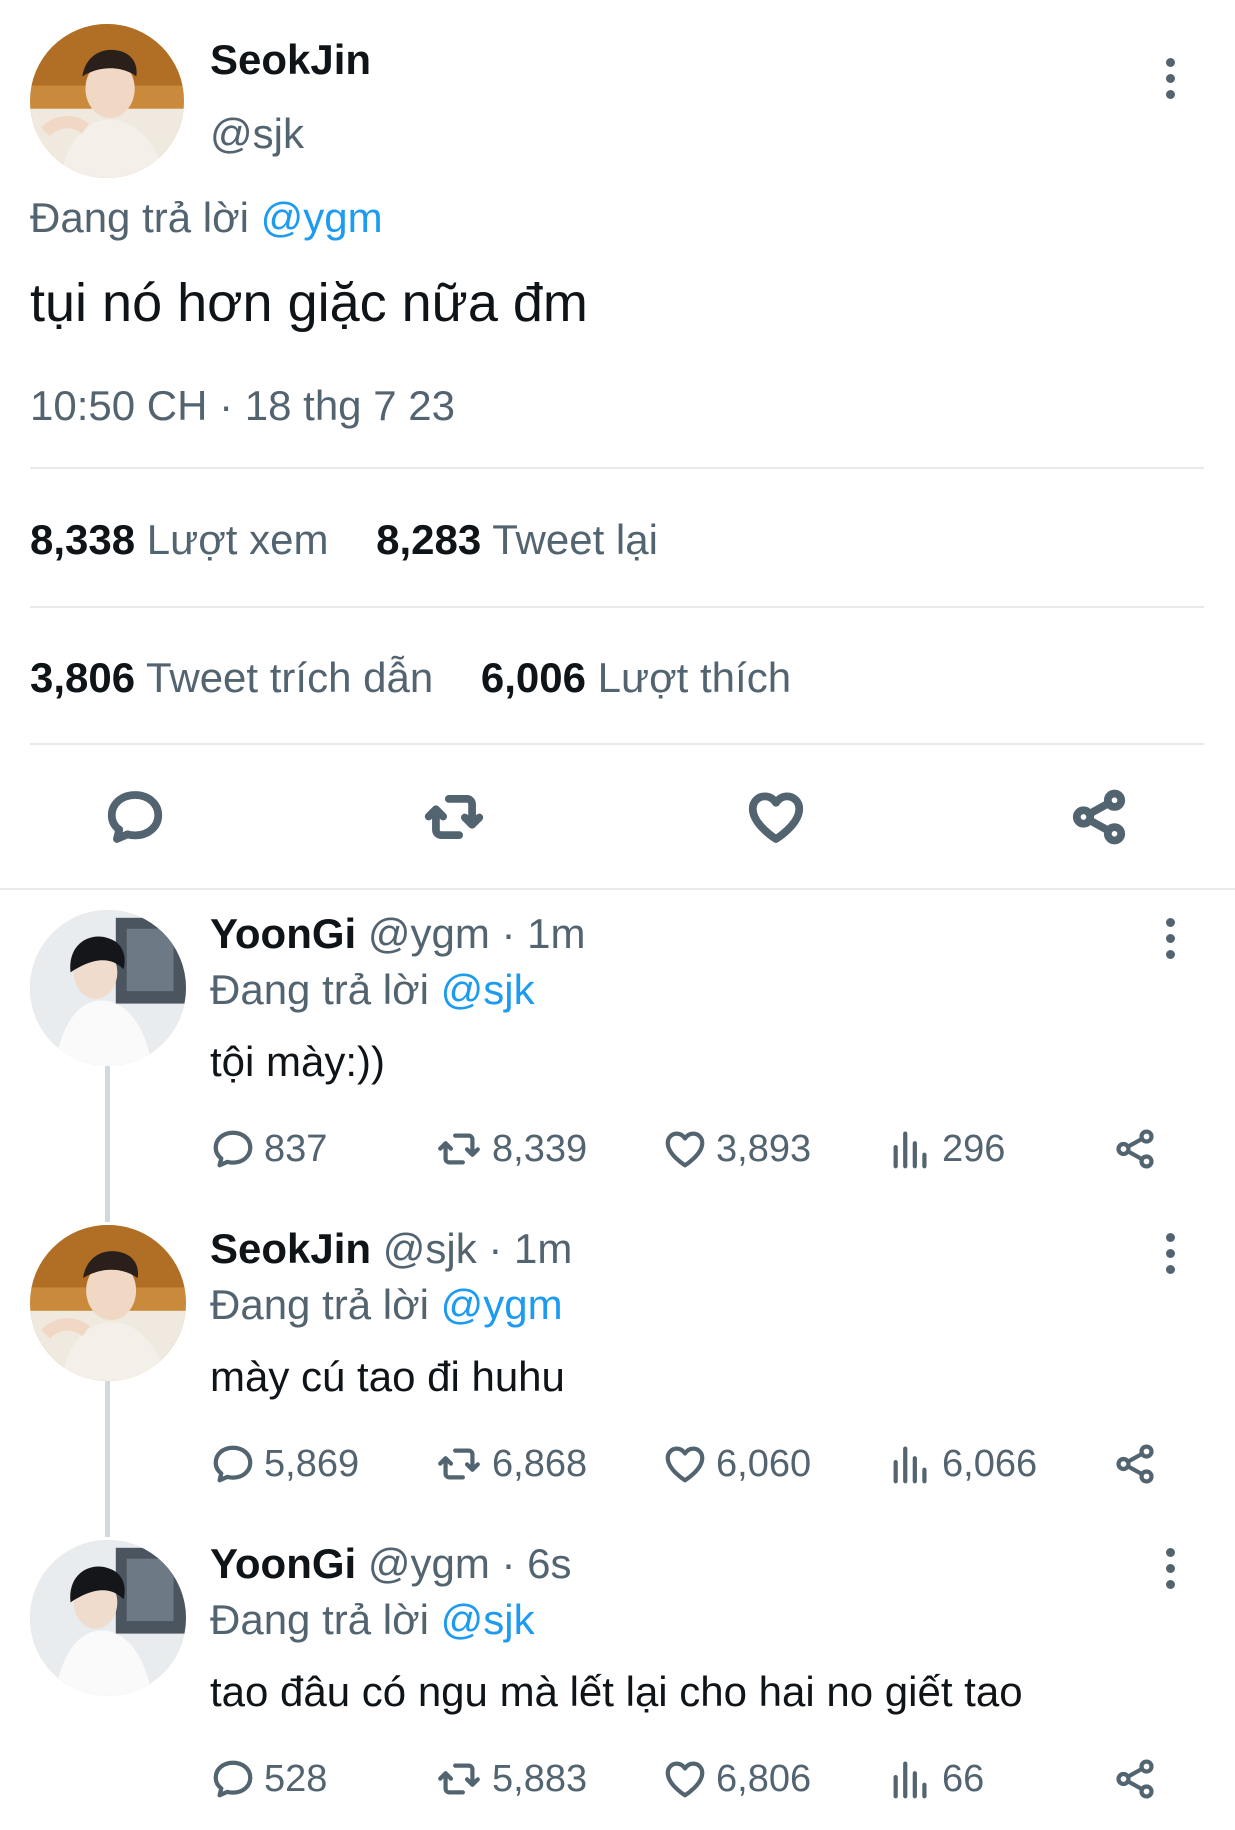 This screenshot has width=1235, height=1830. What do you see at coordinates (694, 677) in the screenshot?
I see `likes-label: Lượt thích` at bounding box center [694, 677].